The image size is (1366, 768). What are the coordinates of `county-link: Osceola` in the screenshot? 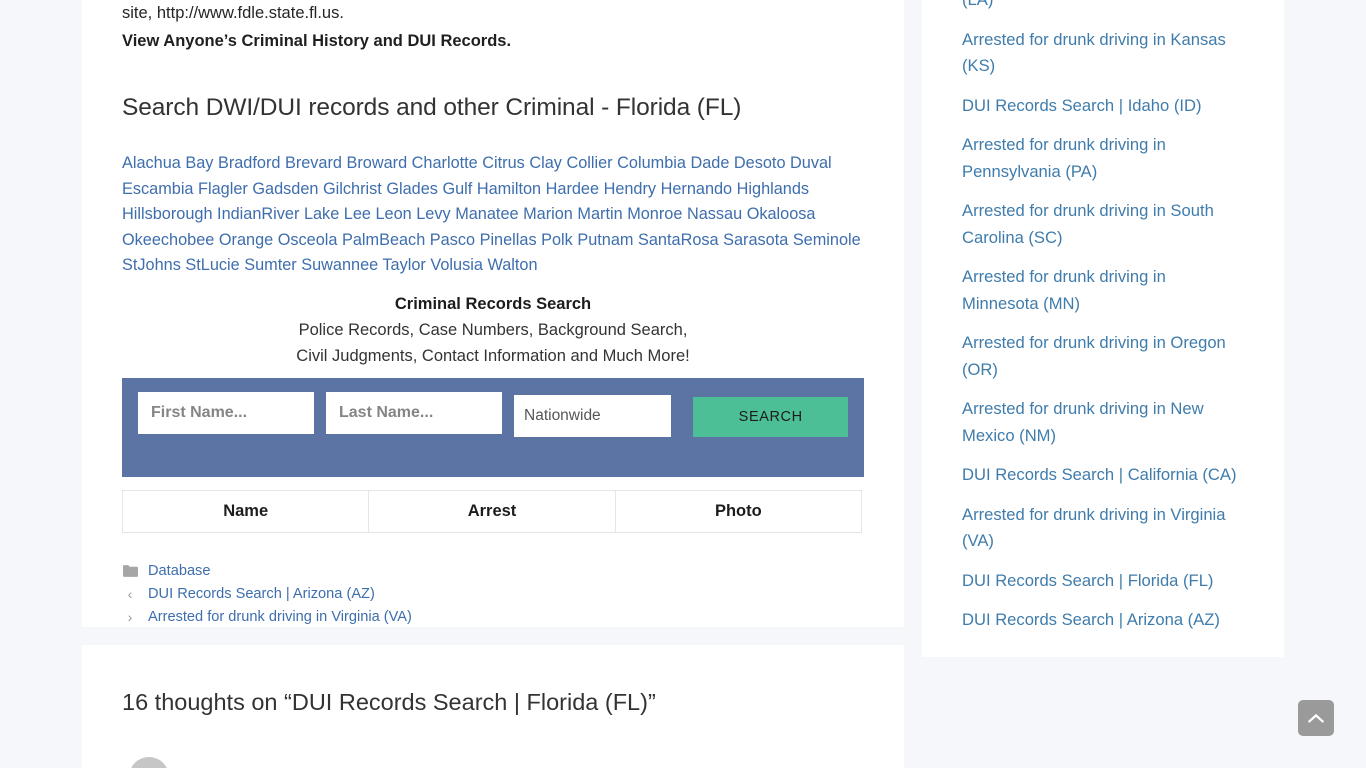 It's located at (308, 240).